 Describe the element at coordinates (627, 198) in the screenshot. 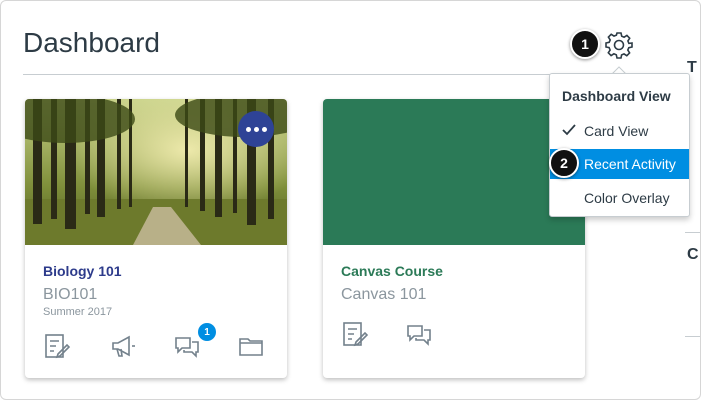

I see `menu-item-label: Color Overlay` at that location.